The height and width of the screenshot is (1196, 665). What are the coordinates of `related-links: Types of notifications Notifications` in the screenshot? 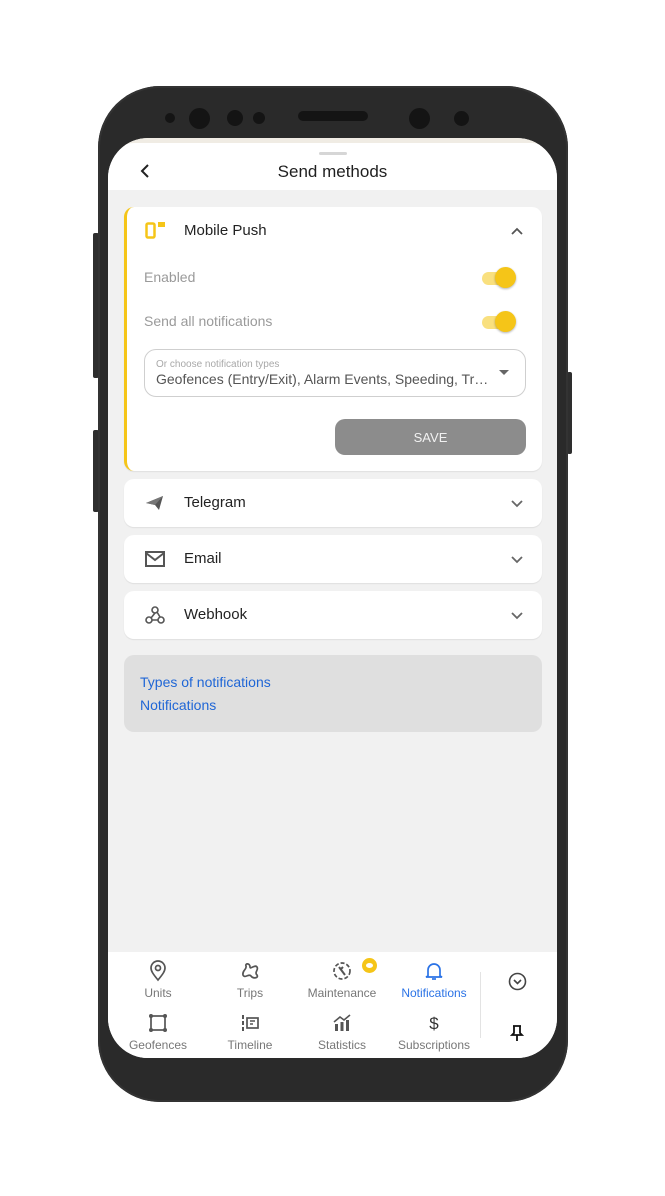 It's located at (333, 693).